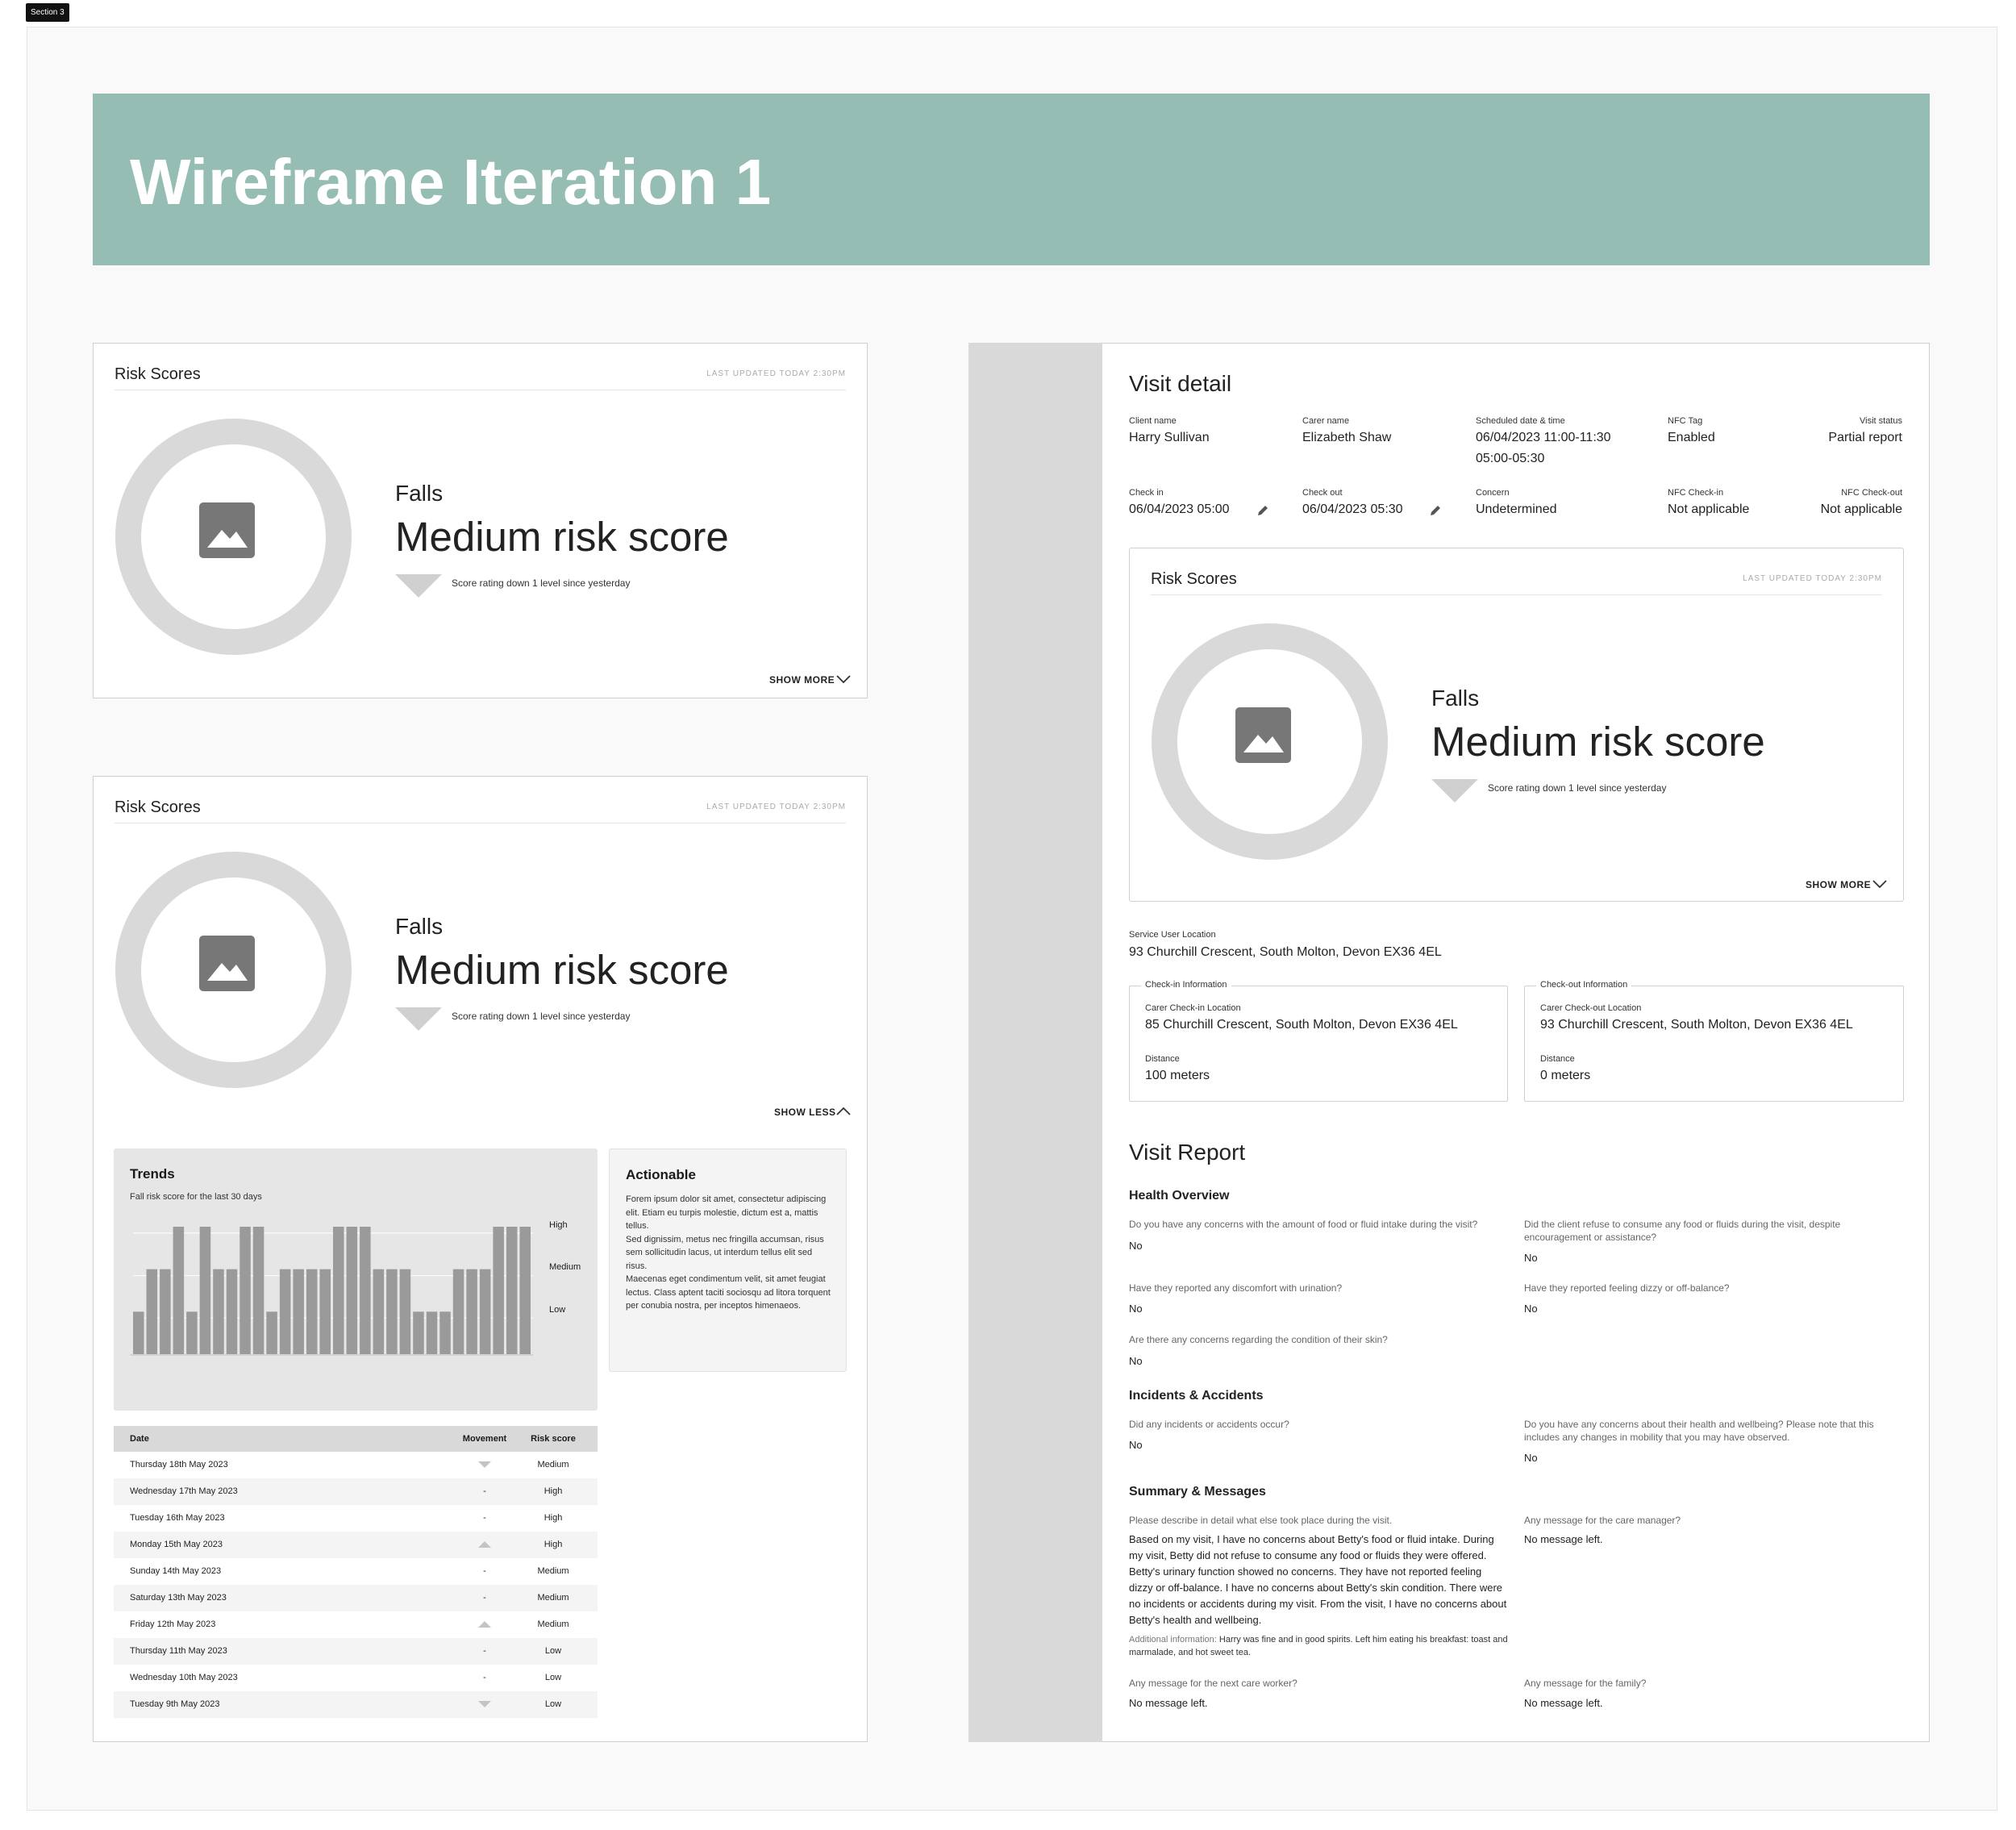  What do you see at coordinates (1263, 511) in the screenshot?
I see `edit-check-in-icon` at bounding box center [1263, 511].